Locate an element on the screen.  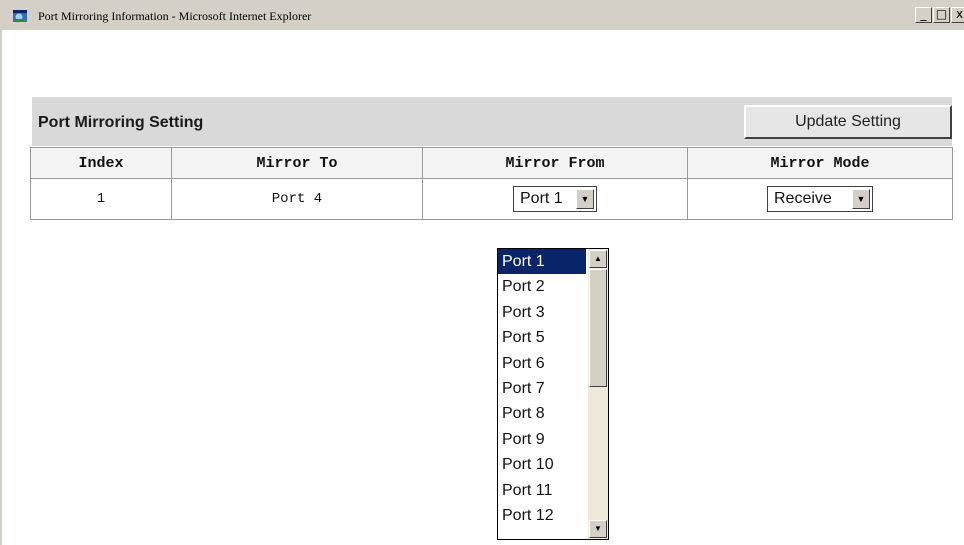
dropdown-option: Port 12 is located at coordinates (542, 515).